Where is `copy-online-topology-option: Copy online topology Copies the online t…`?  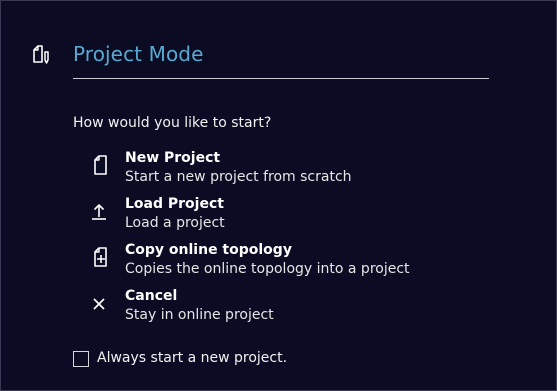
copy-online-topology-option: Copy online topology Copies the online t… is located at coordinates (271, 261).